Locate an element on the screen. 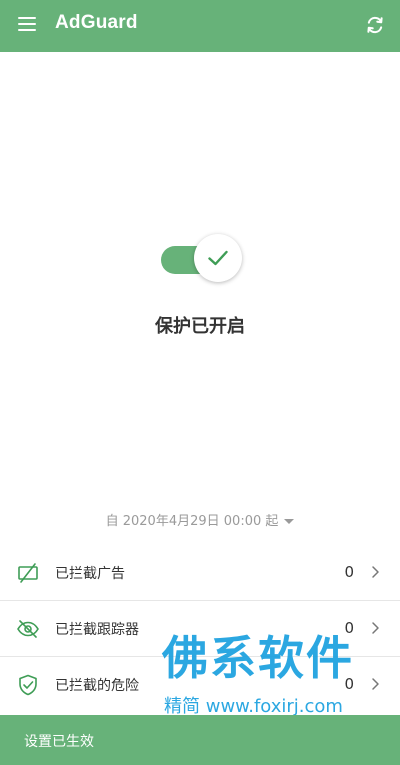 This screenshot has width=400, height=765. refresh-icon is located at coordinates (375, 25).